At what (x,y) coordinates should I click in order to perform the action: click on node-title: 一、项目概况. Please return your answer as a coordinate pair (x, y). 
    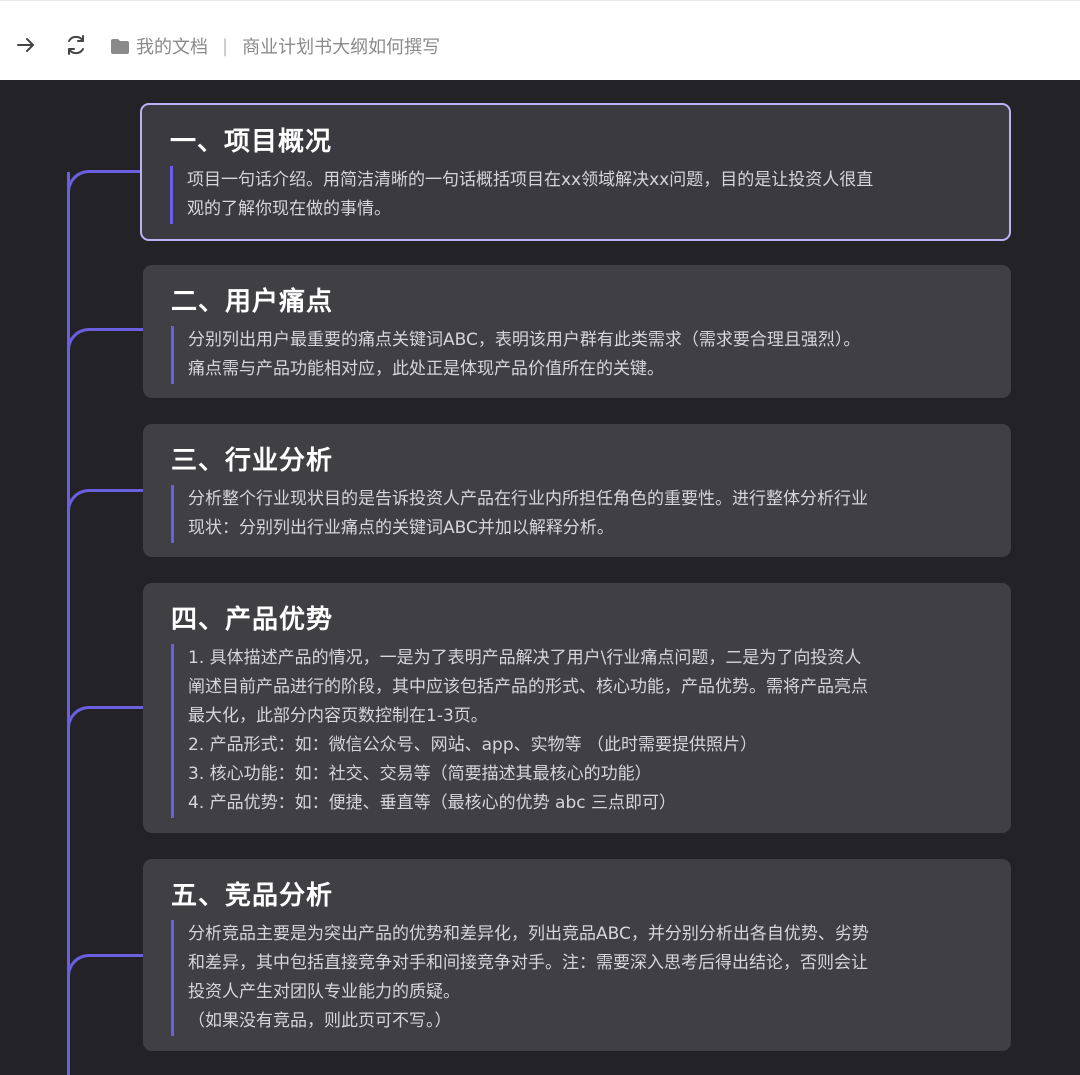
    Looking at the image, I should click on (251, 142).